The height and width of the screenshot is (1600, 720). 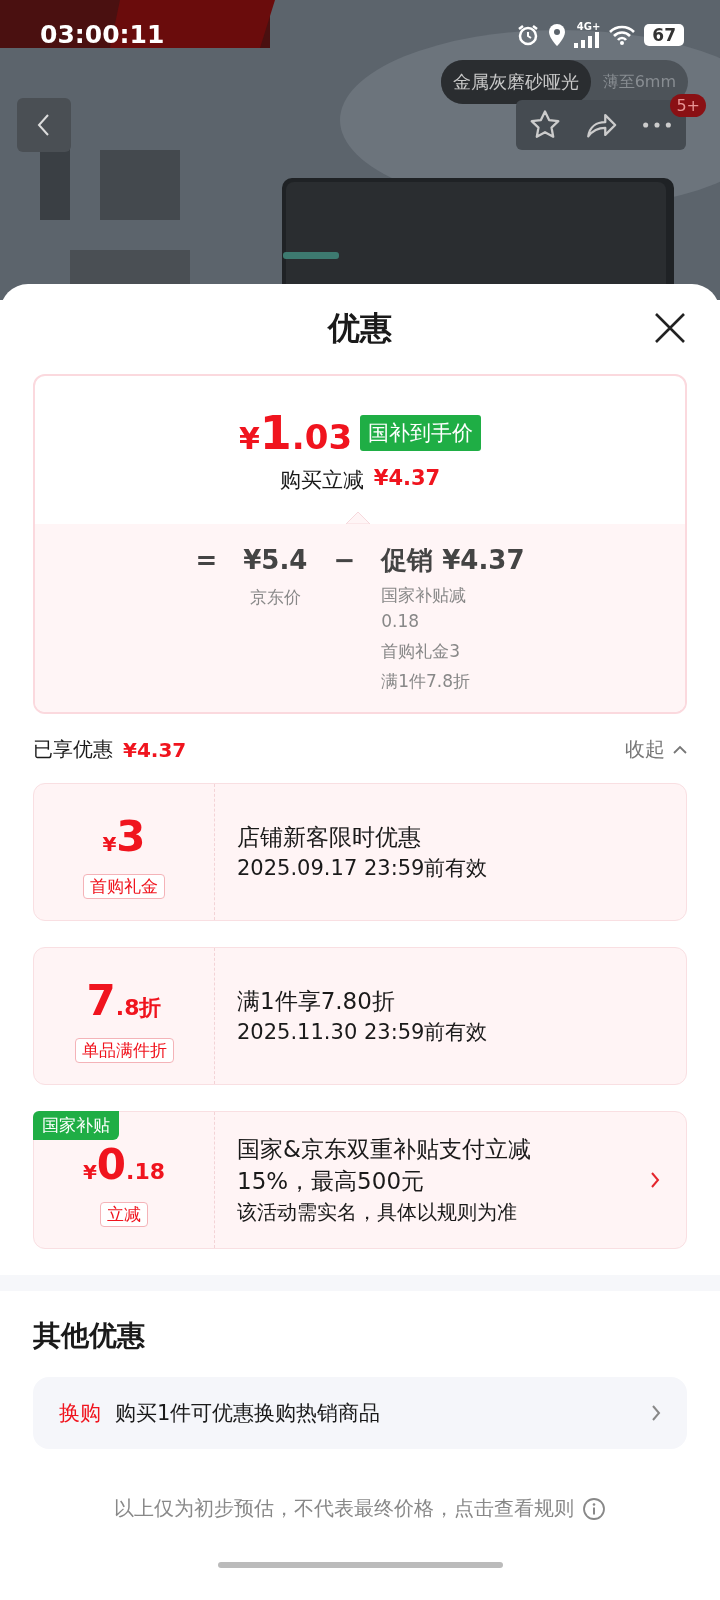 I want to click on offer-tag: 换购, so click(x=80, y=1413).